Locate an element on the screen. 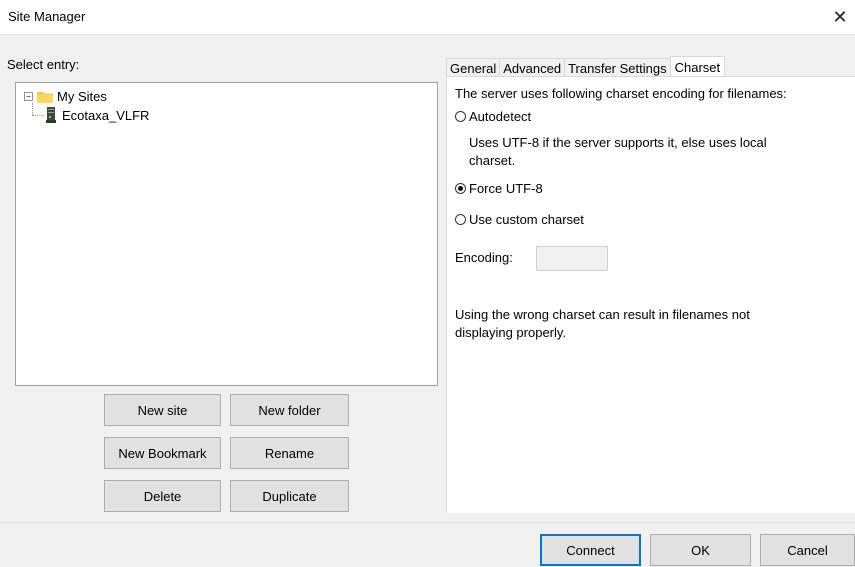 This screenshot has width=855, height=567. tab-transfer-settings: Transfer Settings is located at coordinates (617, 68).